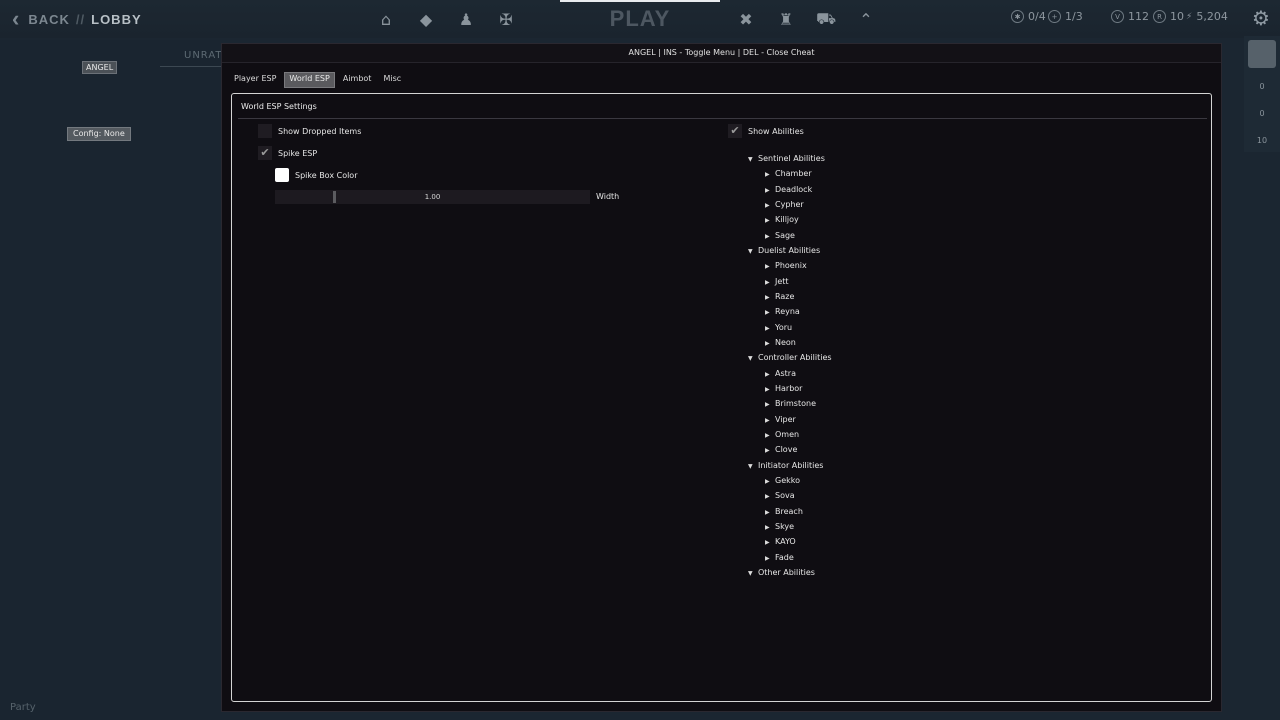 Image resolution: width=1280 pixels, height=720 pixels. I want to click on tree-item: ▶ Reyna, so click(790, 311).